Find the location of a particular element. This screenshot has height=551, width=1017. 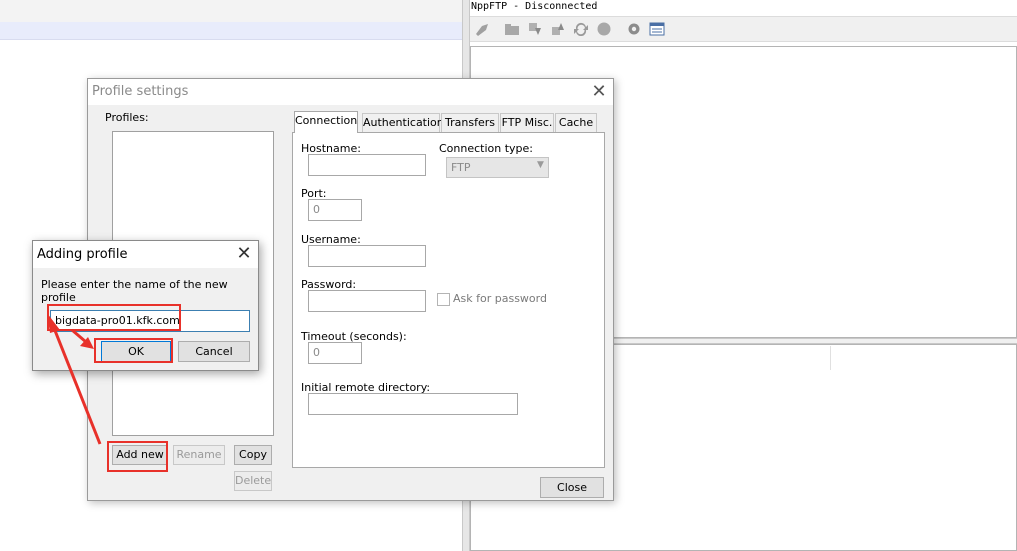

annotation-arrows is located at coordinates (74, 379).